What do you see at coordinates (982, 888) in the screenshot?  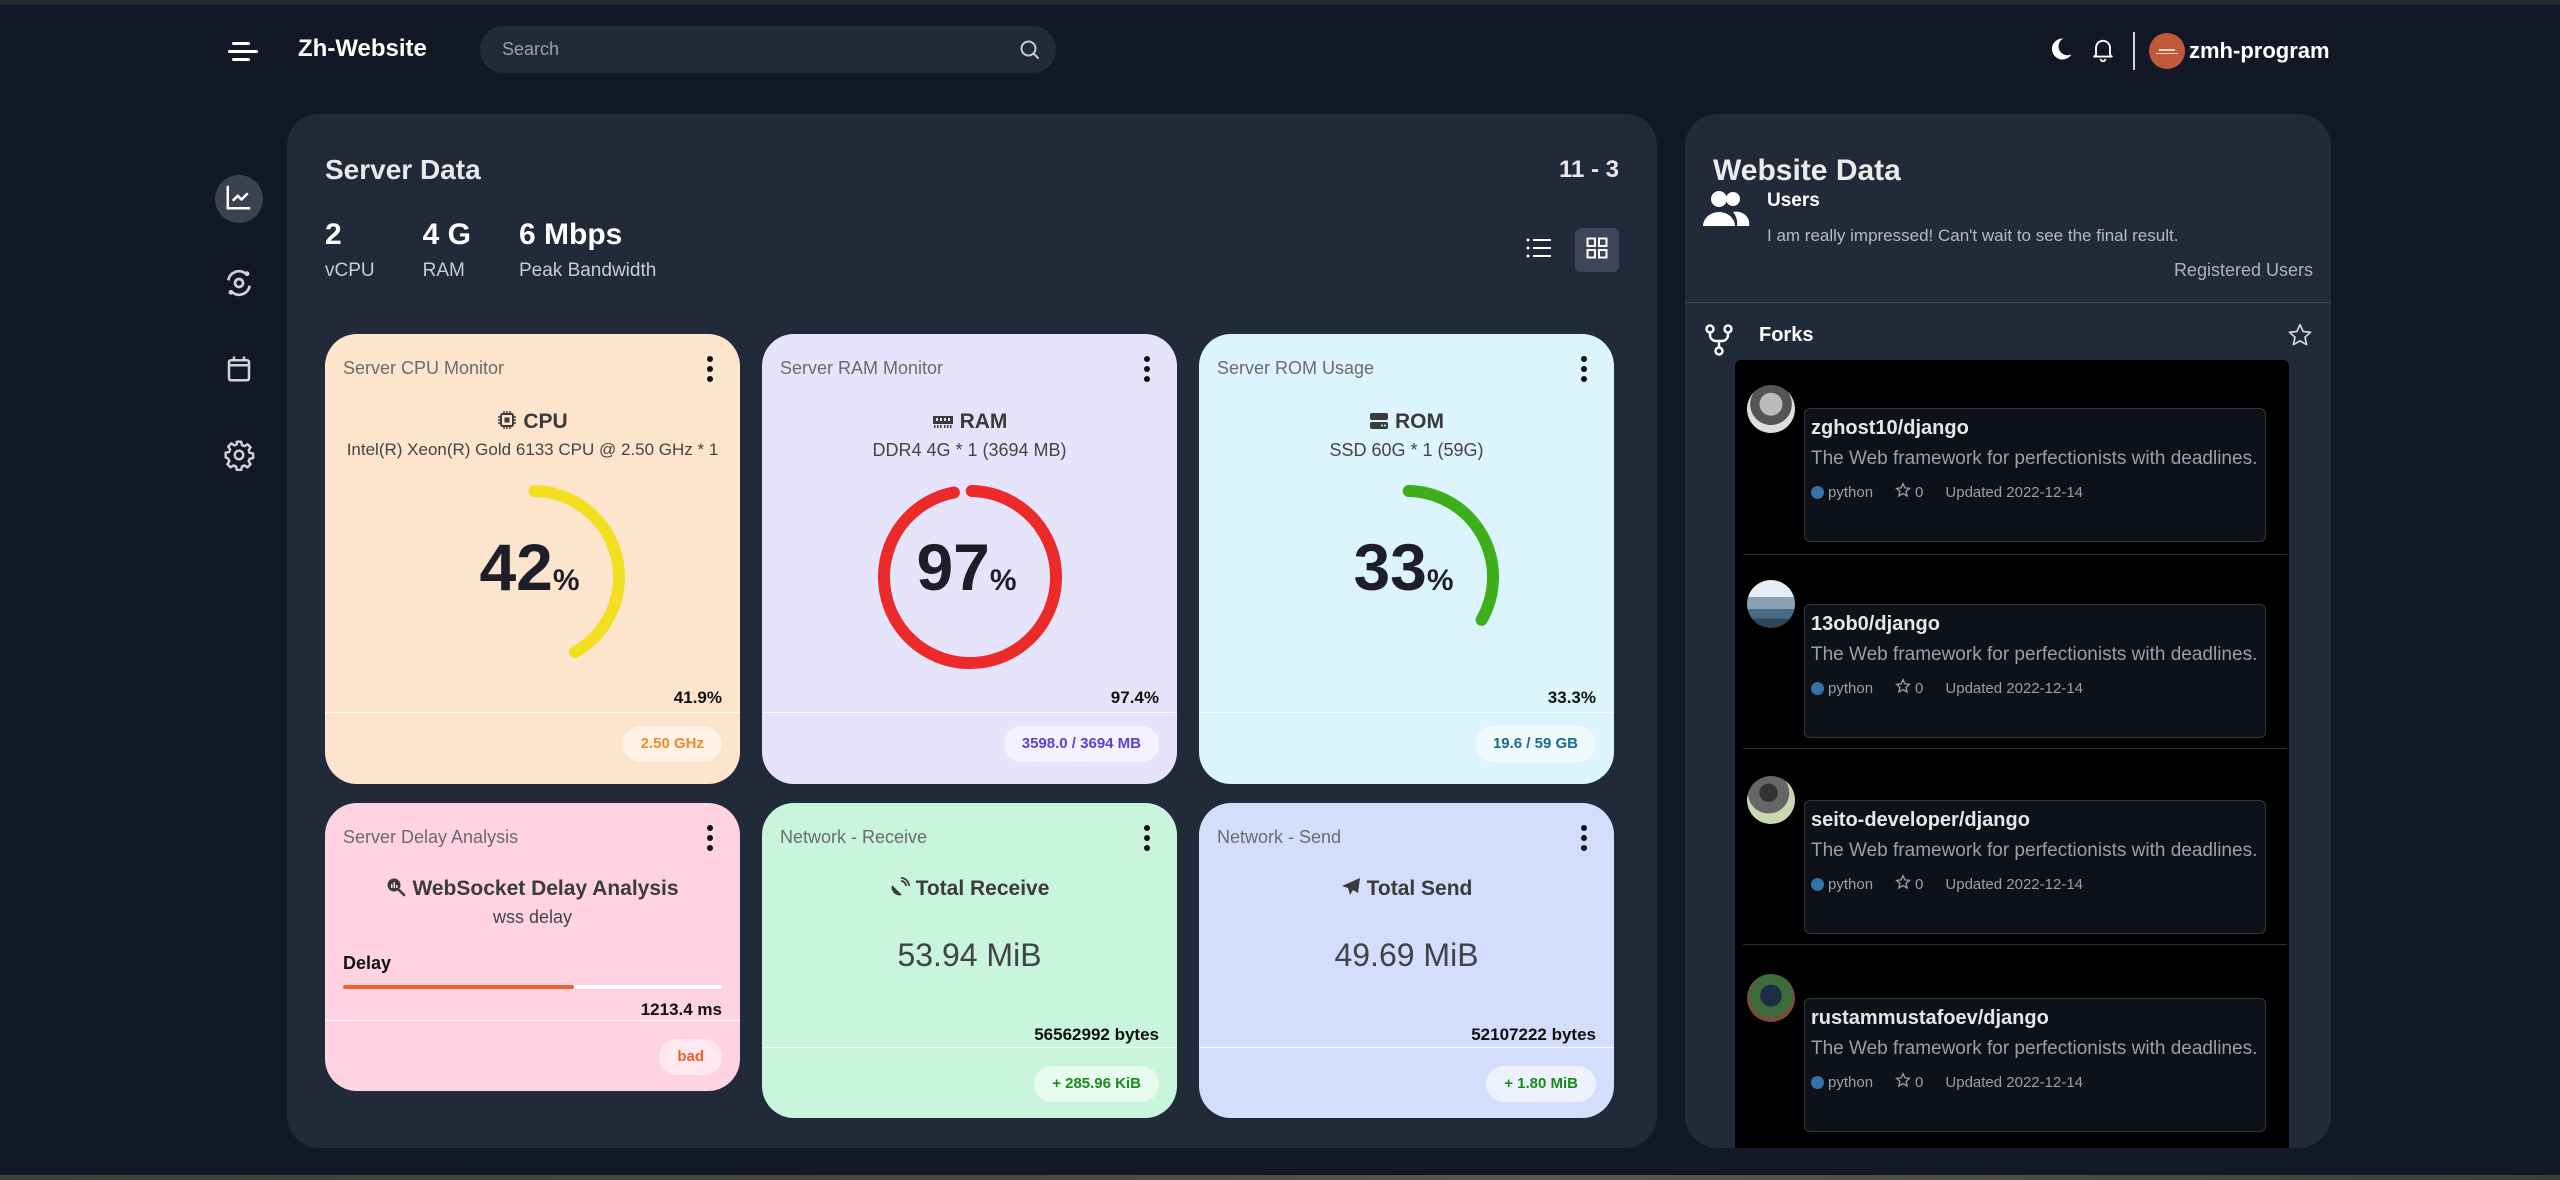 I see `card-heading-text: Total Receive` at bounding box center [982, 888].